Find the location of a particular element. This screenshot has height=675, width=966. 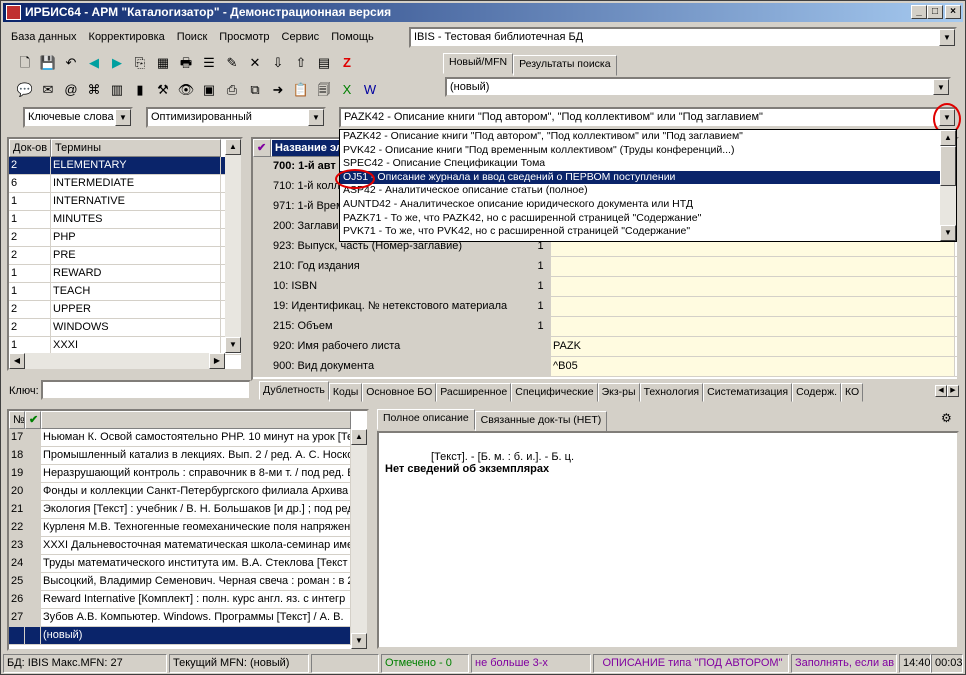

field-row: 210: Год издания 1 is located at coordinates (605, 267).